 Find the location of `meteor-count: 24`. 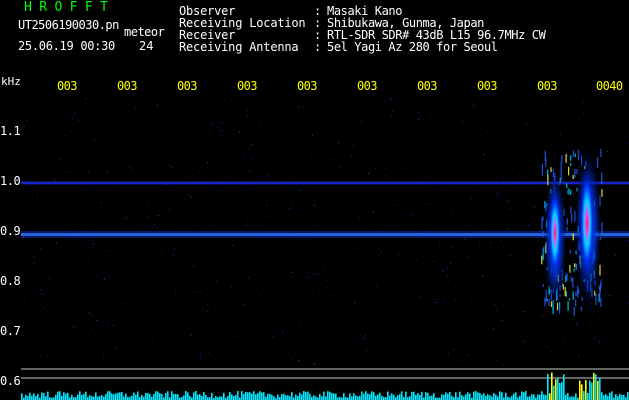

meteor-count: 24 is located at coordinates (146, 46).